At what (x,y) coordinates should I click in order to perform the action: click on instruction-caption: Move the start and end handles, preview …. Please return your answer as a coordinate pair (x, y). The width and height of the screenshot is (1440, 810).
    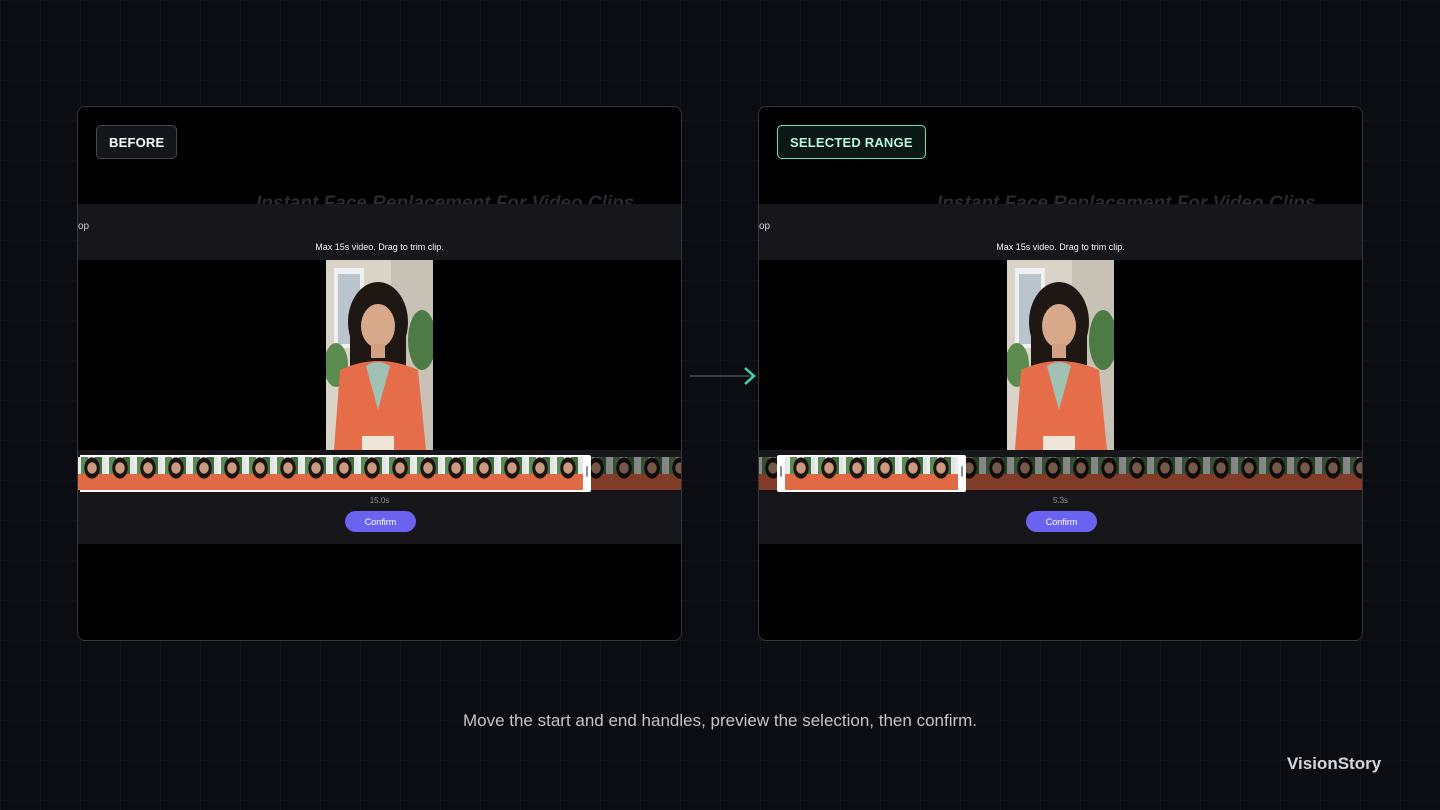
    Looking at the image, I should click on (720, 720).